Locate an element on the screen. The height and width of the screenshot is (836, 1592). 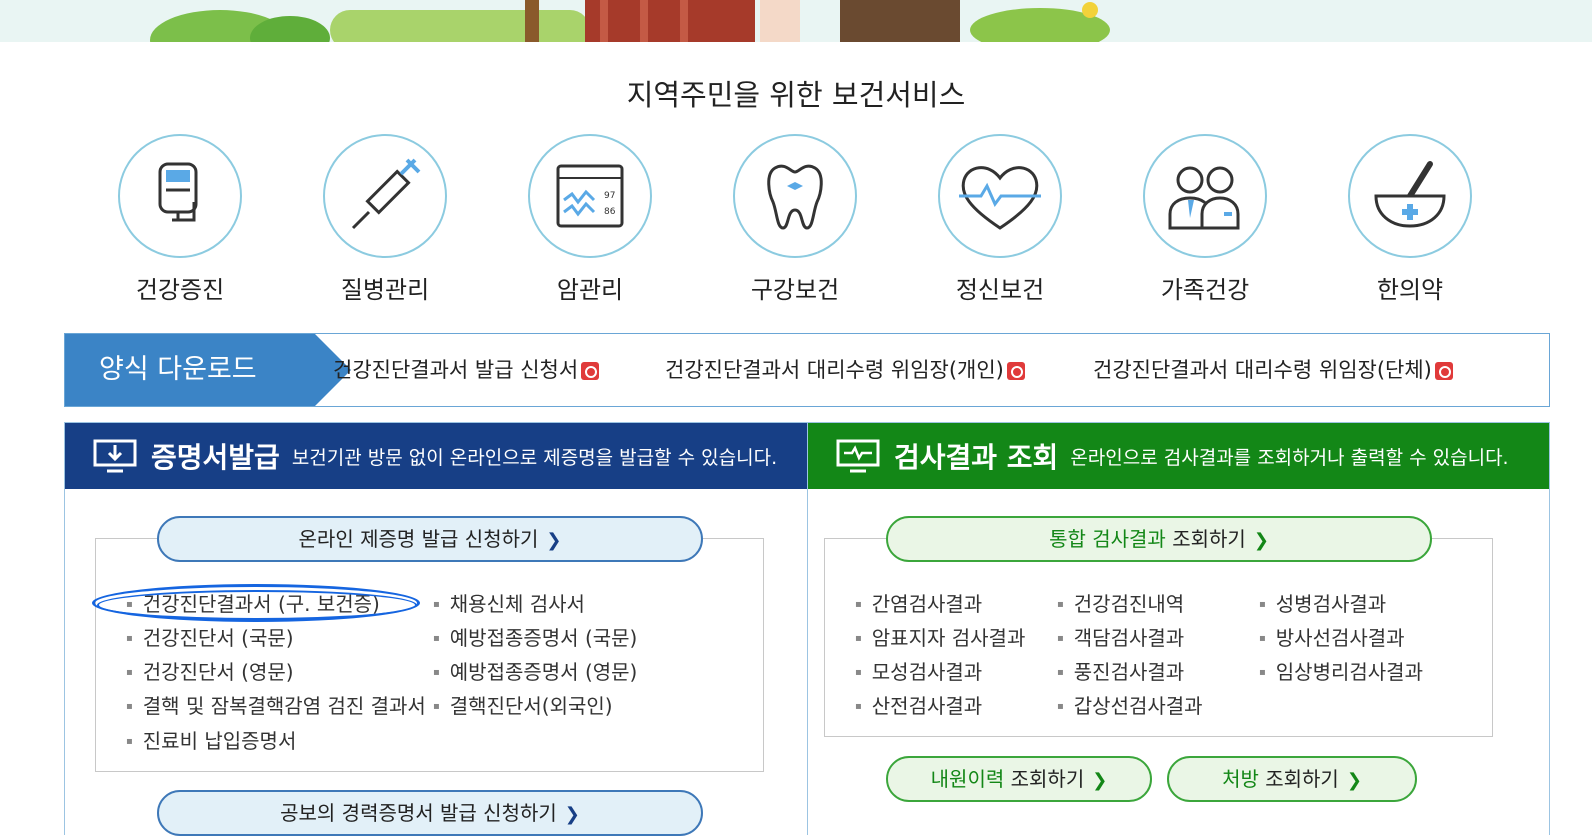
service-label: 건강증진 is located at coordinates (180, 290).